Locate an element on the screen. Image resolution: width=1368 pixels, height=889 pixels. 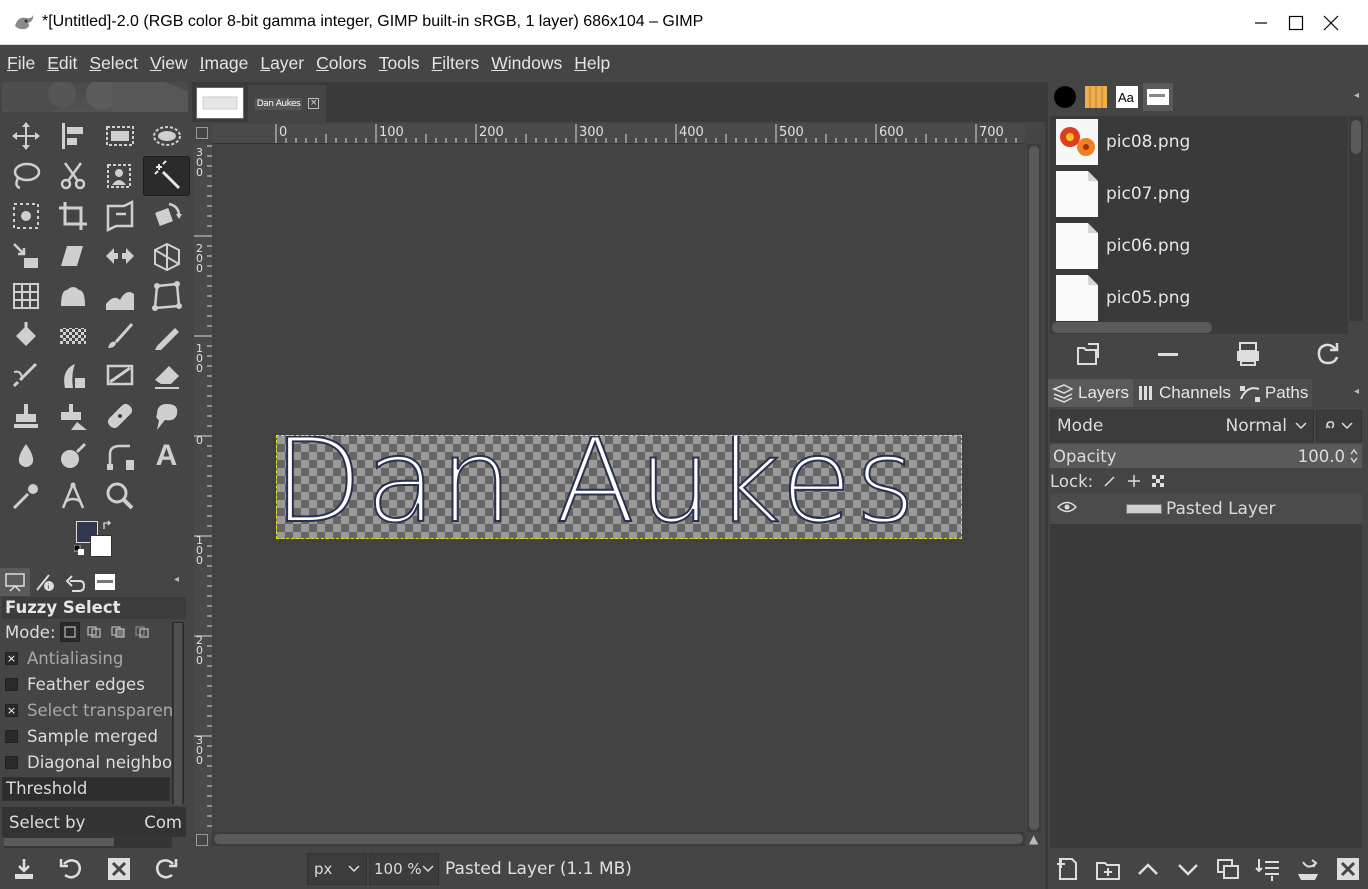
airbrush-tool-button is located at coordinates (25, 376).